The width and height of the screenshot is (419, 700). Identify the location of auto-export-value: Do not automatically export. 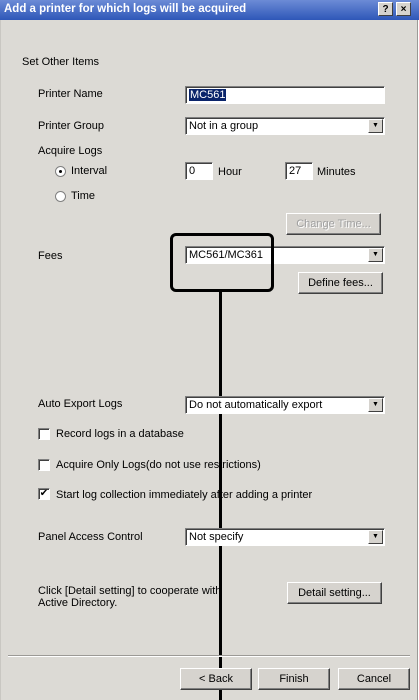
(256, 405).